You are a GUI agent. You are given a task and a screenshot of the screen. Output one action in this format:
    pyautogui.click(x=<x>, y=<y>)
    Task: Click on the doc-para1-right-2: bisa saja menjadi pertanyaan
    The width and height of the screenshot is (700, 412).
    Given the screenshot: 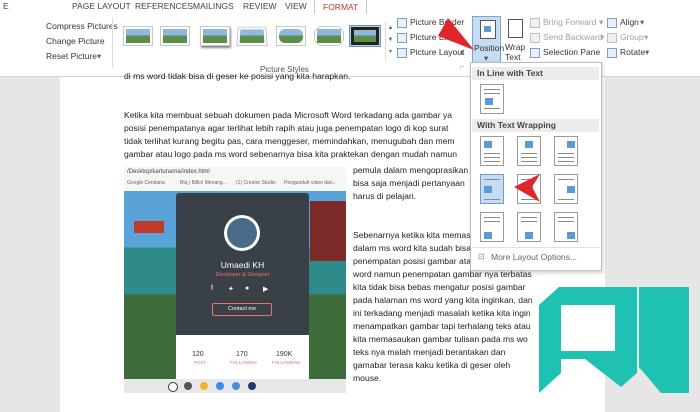 What is the action you would take?
    pyautogui.click(x=409, y=183)
    